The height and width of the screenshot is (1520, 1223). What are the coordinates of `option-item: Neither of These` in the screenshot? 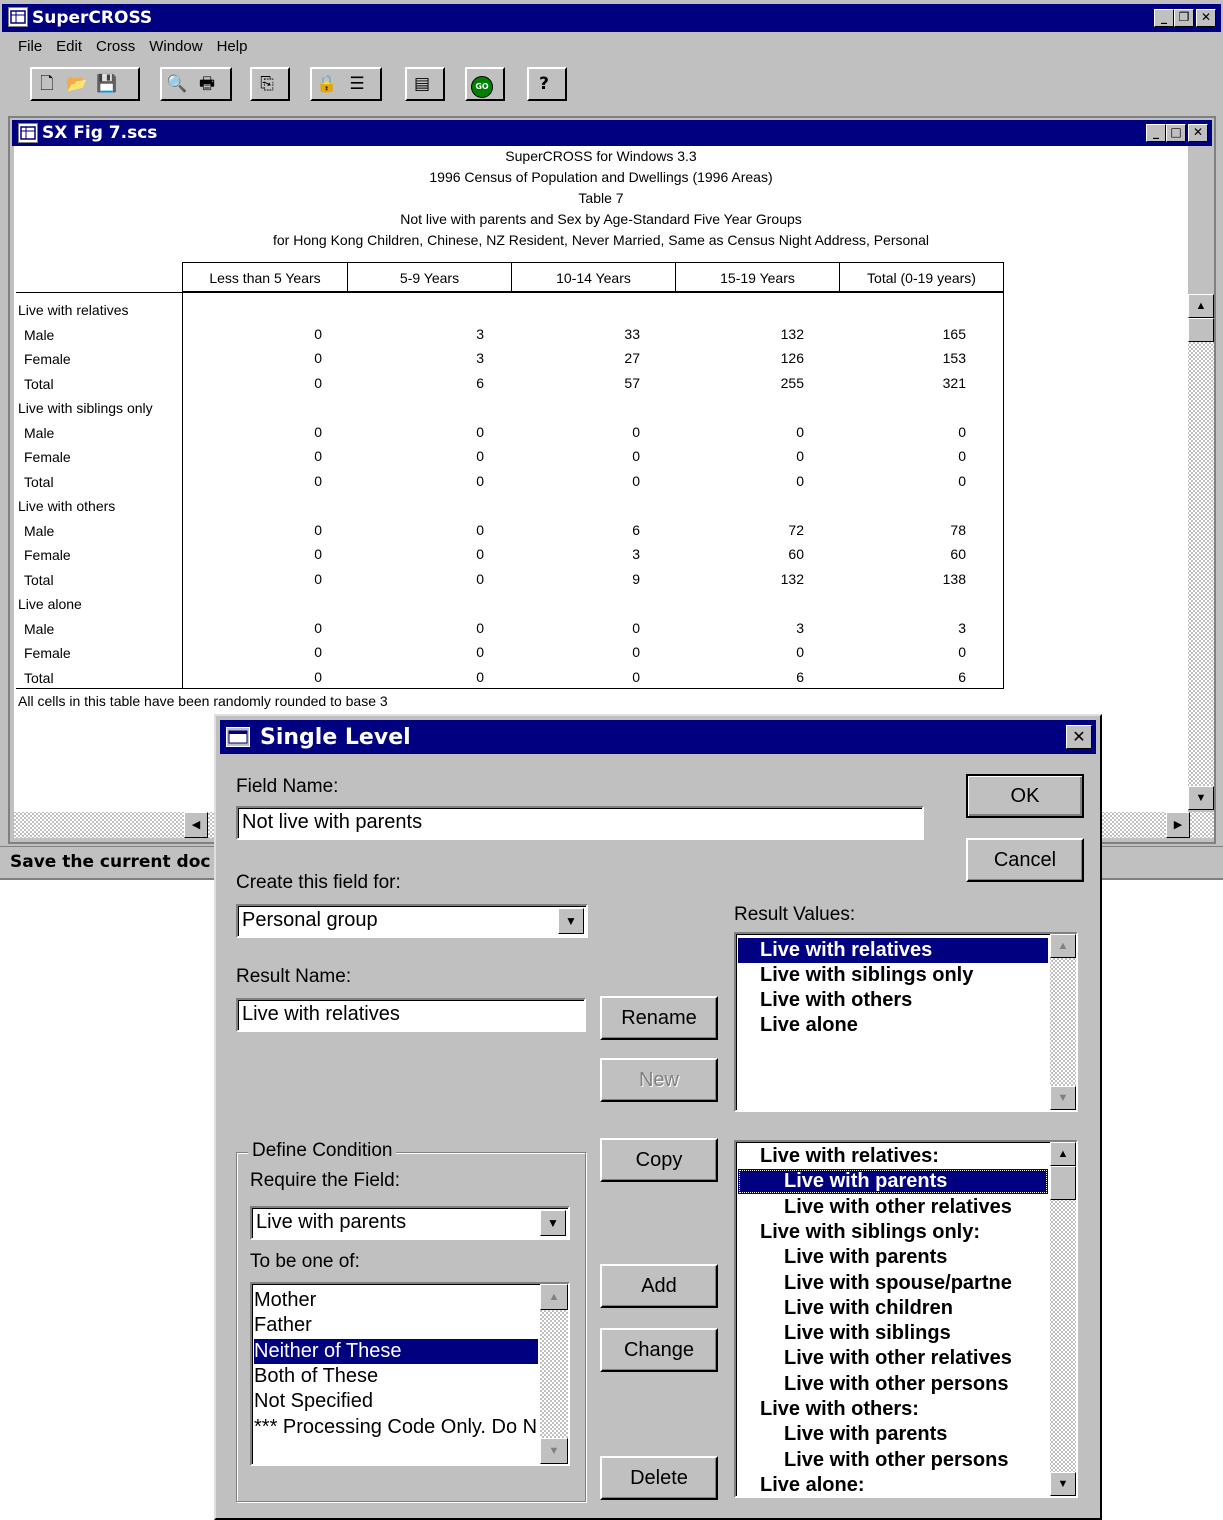 It's located at (396, 1351).